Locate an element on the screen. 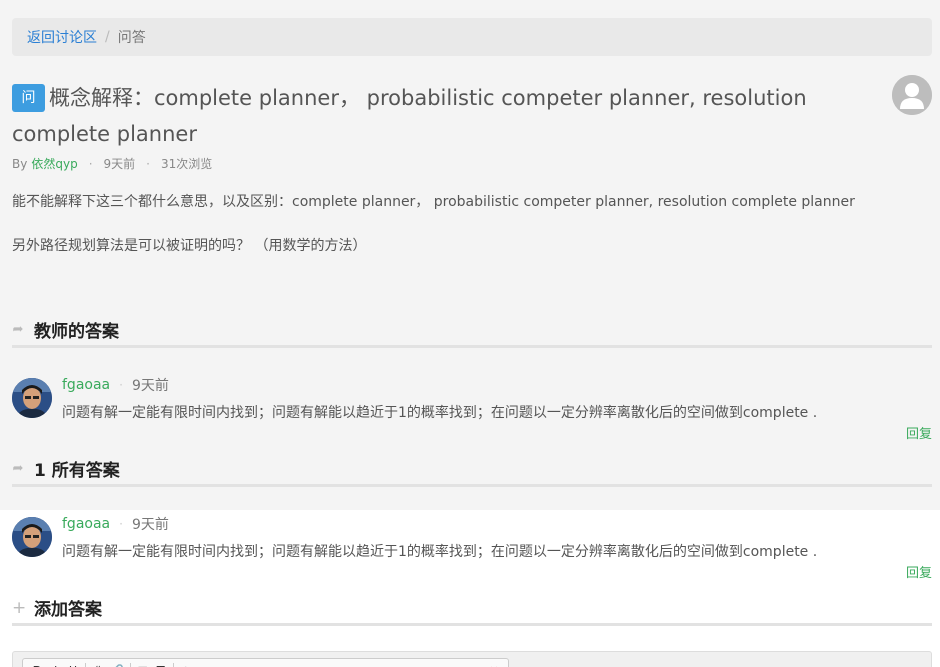 The height and width of the screenshot is (667, 940). question-paragraph: 另外路径规划算法是可以被证明的吗？ （用数学的方法） is located at coordinates (189, 246).